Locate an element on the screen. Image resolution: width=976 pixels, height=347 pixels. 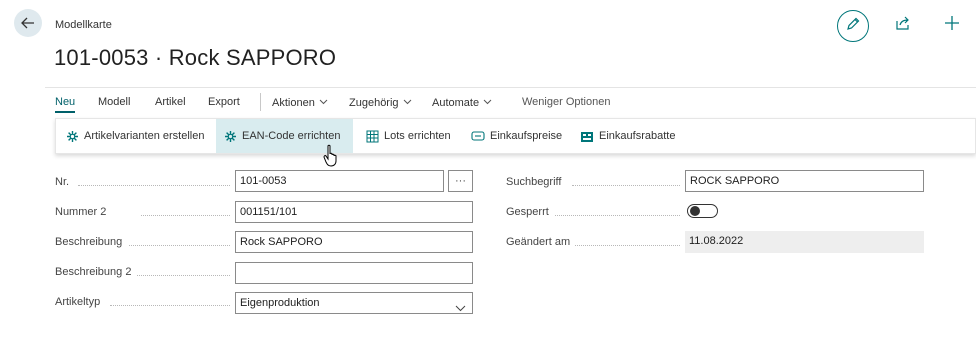
nr-label: Nr. is located at coordinates (62, 182).